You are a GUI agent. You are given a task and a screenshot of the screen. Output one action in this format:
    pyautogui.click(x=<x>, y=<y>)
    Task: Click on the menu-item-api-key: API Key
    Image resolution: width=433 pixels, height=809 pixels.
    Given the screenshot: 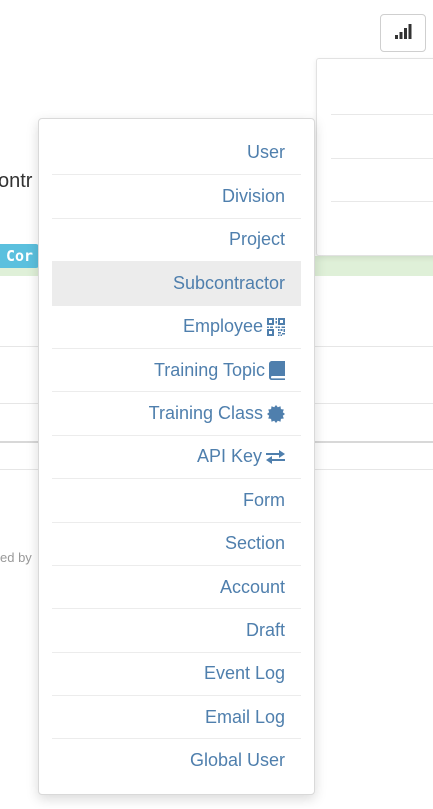 What is the action you would take?
    pyautogui.click(x=176, y=456)
    